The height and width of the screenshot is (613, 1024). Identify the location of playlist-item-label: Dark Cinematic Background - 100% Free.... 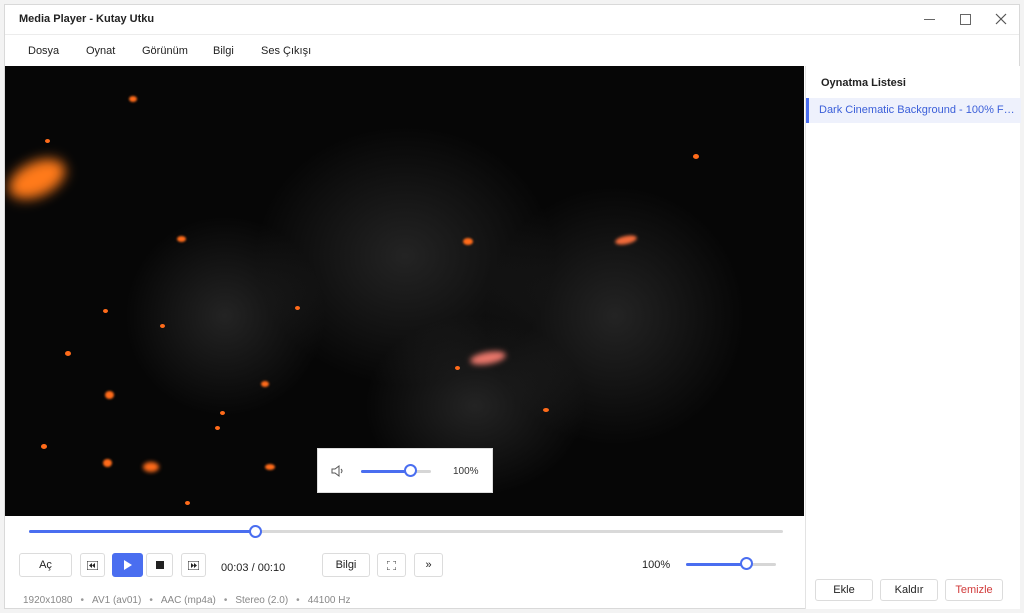
(918, 110).